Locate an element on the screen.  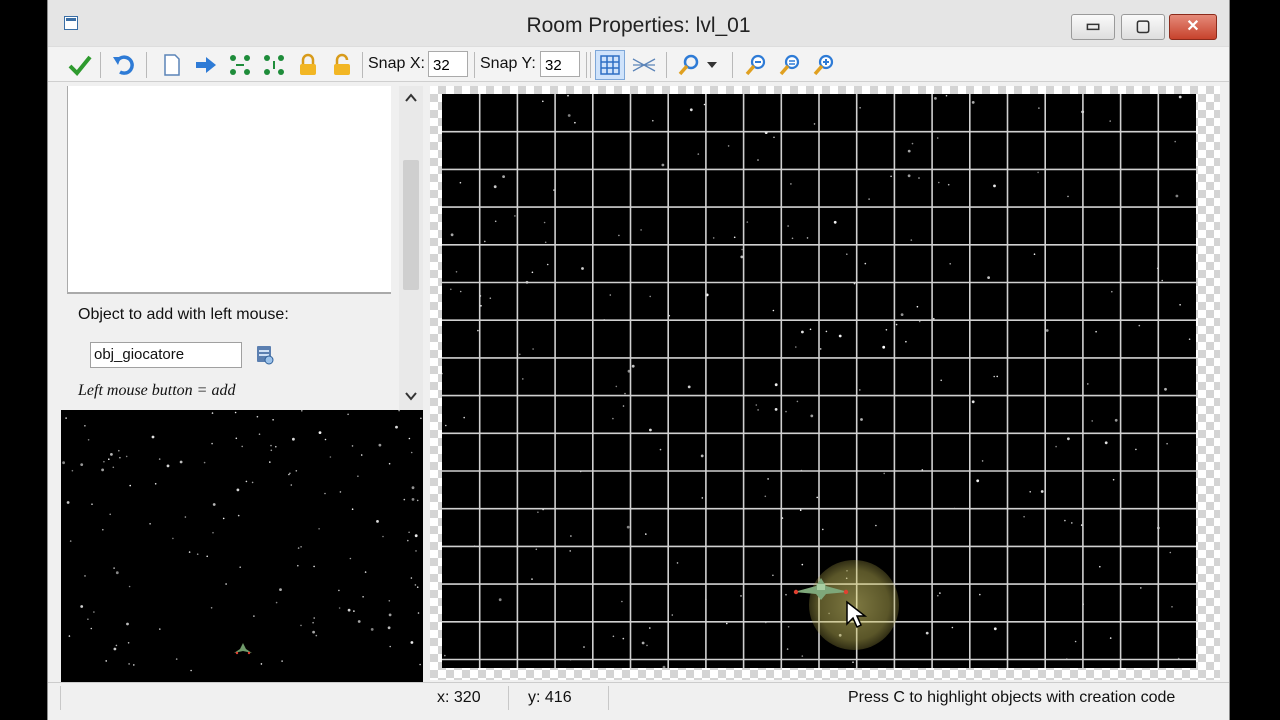
lock-icon is located at coordinates (308, 64).